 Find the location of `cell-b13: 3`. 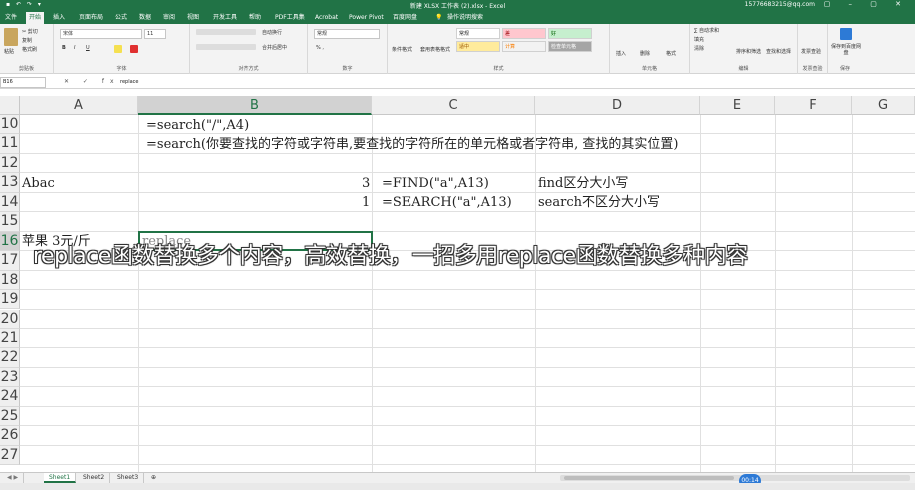

cell-b13: 3 is located at coordinates (366, 183).